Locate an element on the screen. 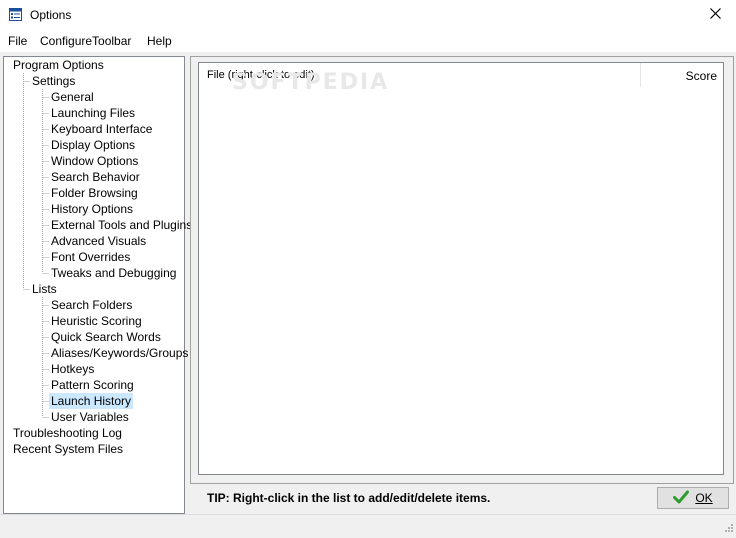 This screenshot has width=736, height=538. tree-item-external-tools: External Tools and Plugins is located at coordinates (121, 225).